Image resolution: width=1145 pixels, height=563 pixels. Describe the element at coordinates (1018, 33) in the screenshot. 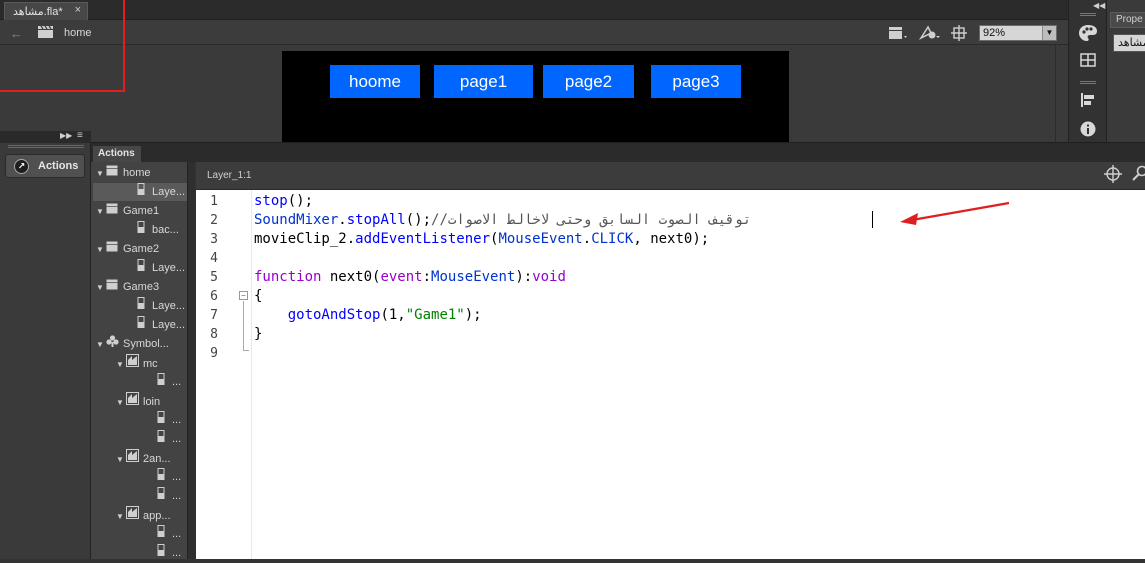

I see `zoom-select: 92% ▼` at that location.